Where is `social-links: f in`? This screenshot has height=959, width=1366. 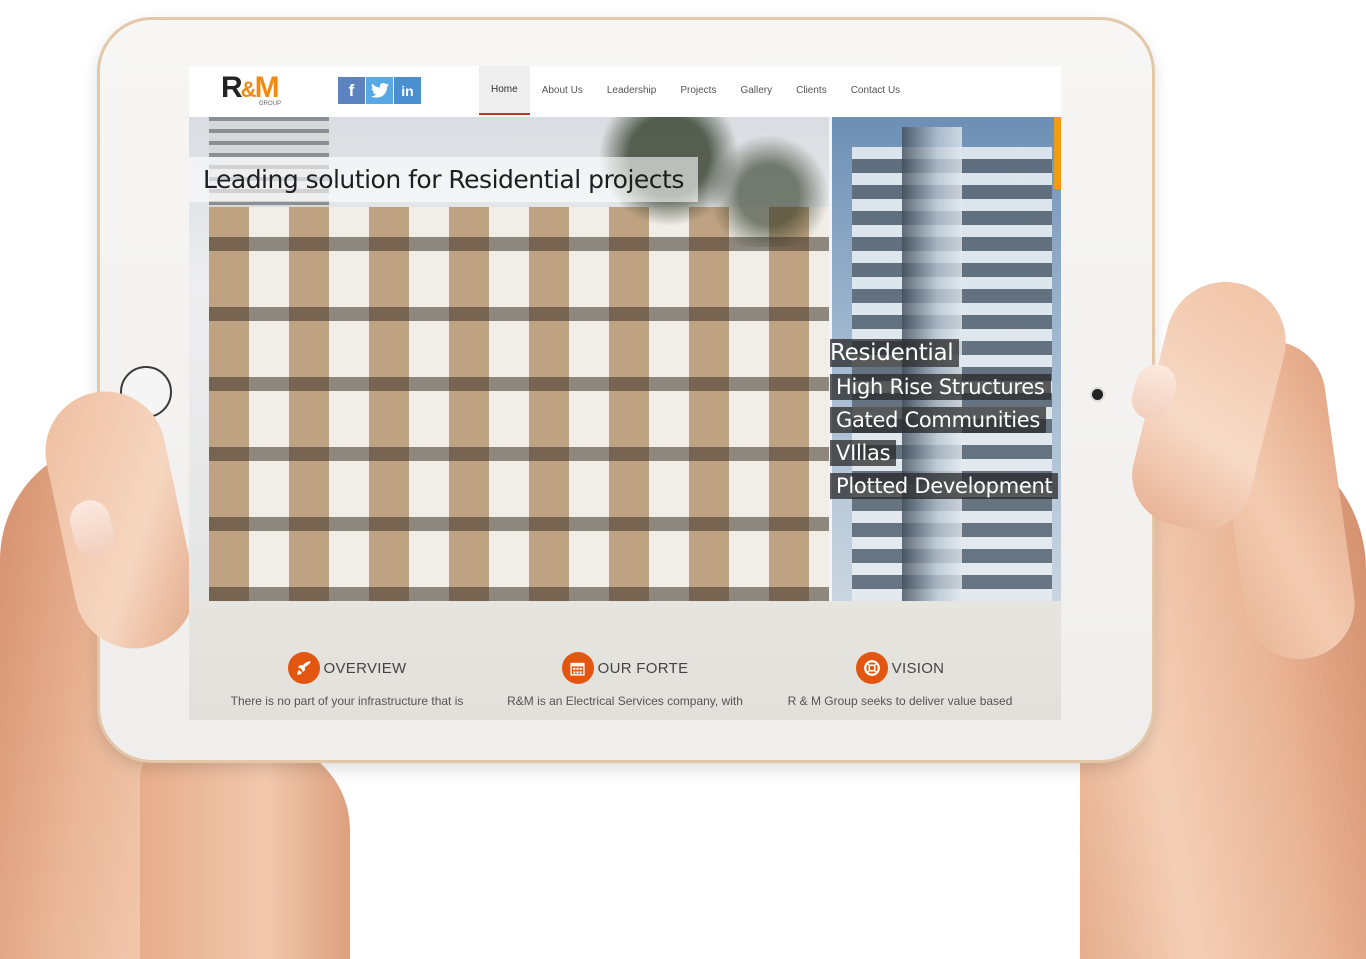 social-links: f in is located at coordinates (379, 90).